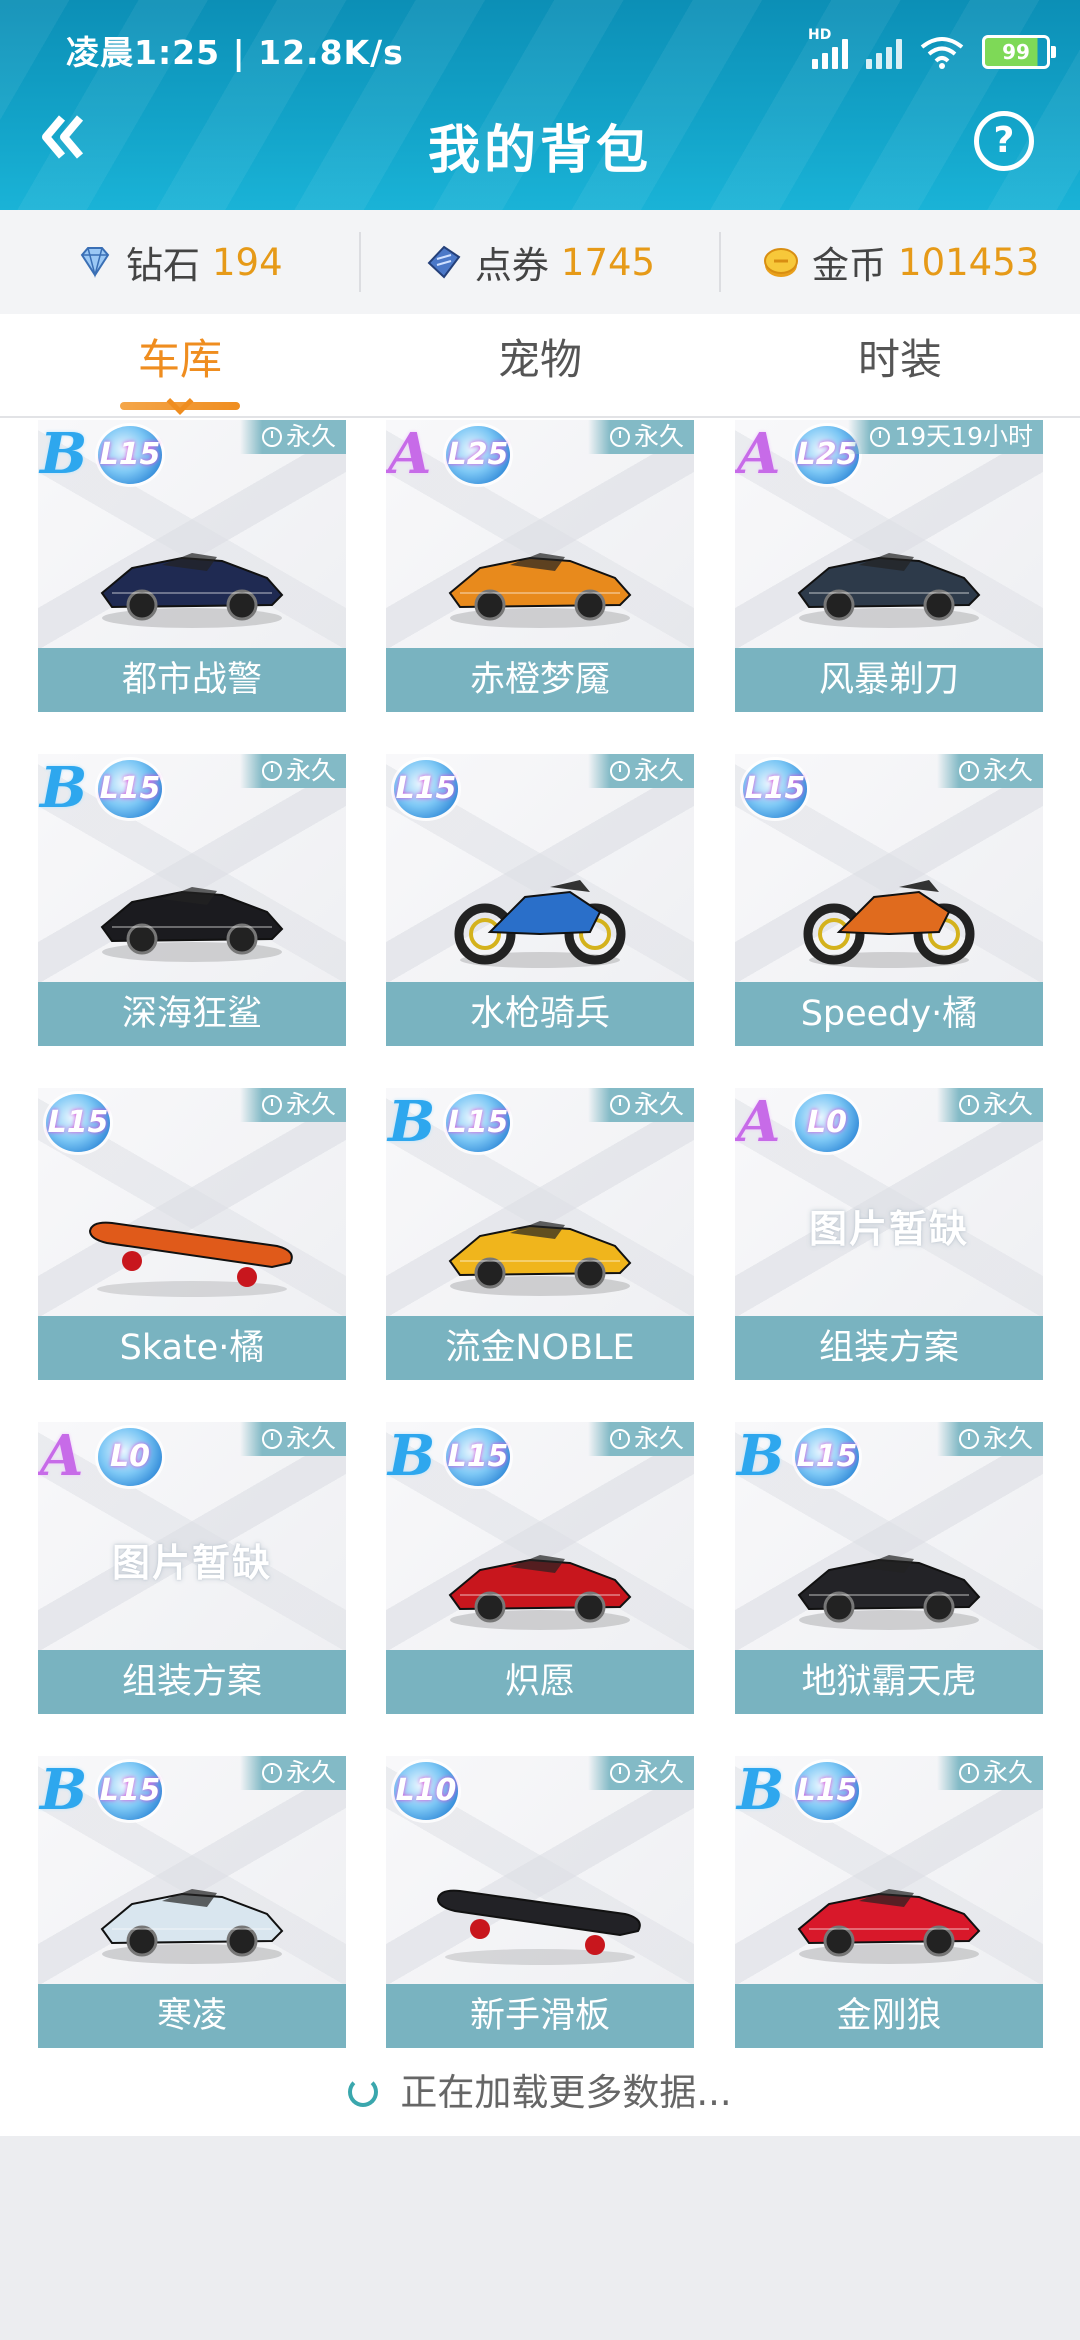  I want to click on currency-bar: 钻石 194 点券 1745 金币 101453, so click(540, 262).